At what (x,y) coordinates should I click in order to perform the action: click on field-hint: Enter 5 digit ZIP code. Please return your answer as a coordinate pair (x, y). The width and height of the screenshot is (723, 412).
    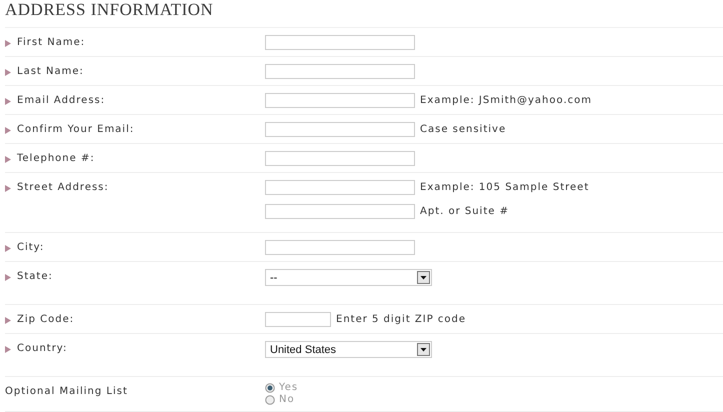
    Looking at the image, I should click on (401, 319).